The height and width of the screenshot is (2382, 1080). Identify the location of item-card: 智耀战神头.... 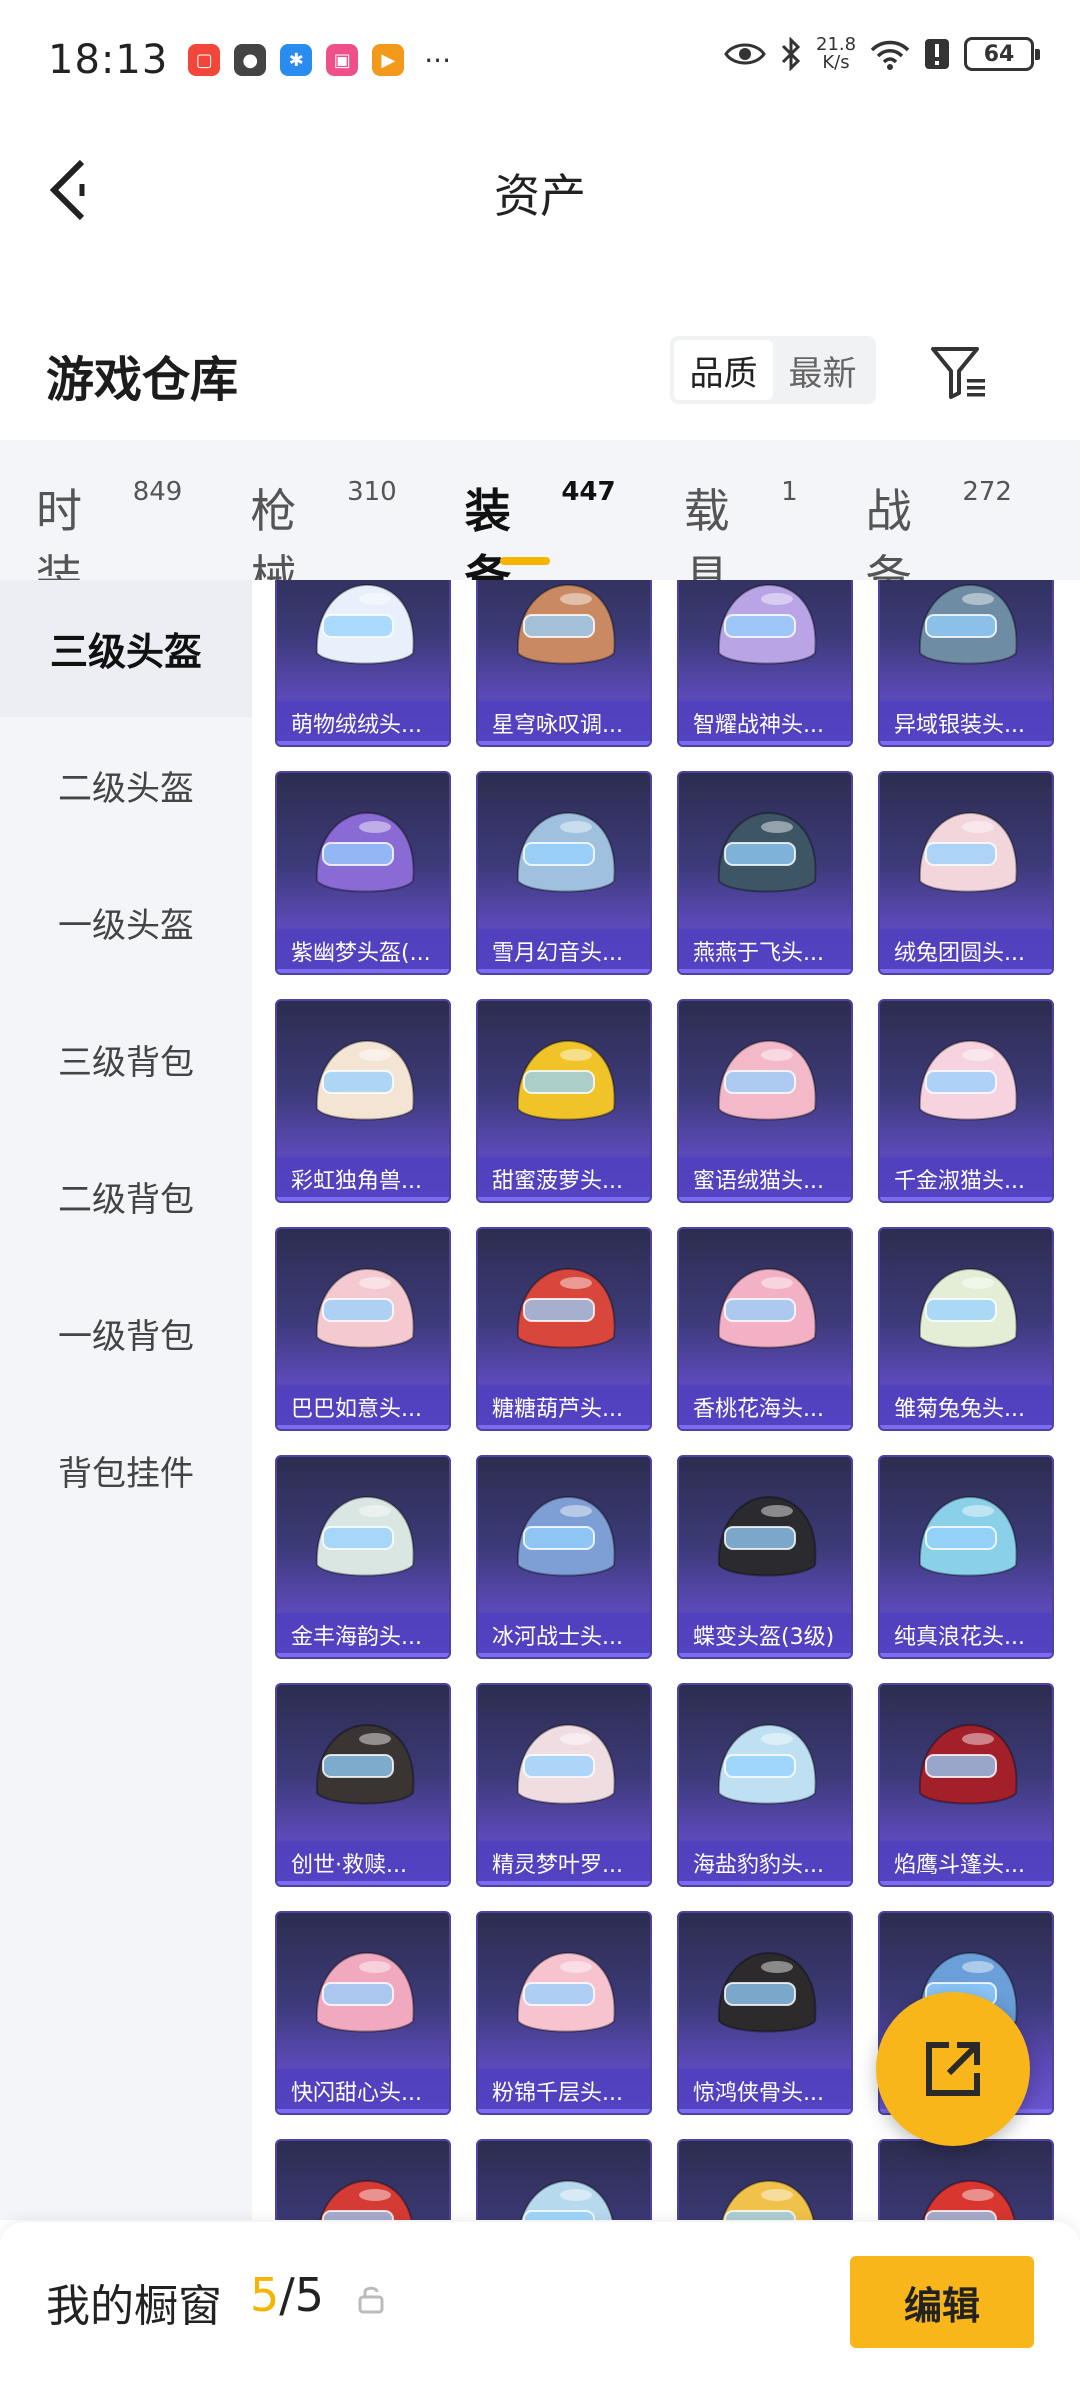
(765, 663).